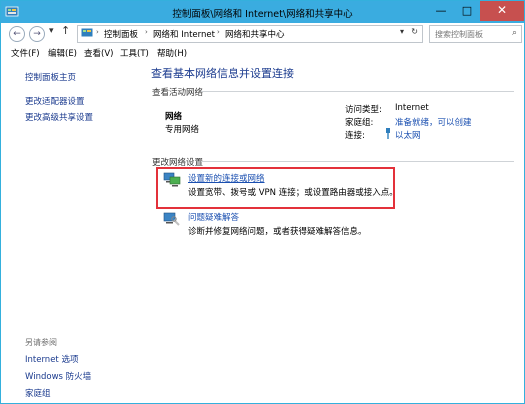 The width and height of the screenshot is (525, 404). What do you see at coordinates (59, 117) in the screenshot?
I see `sidebar-change-advanced-sharing: 更改高级共享设置` at bounding box center [59, 117].